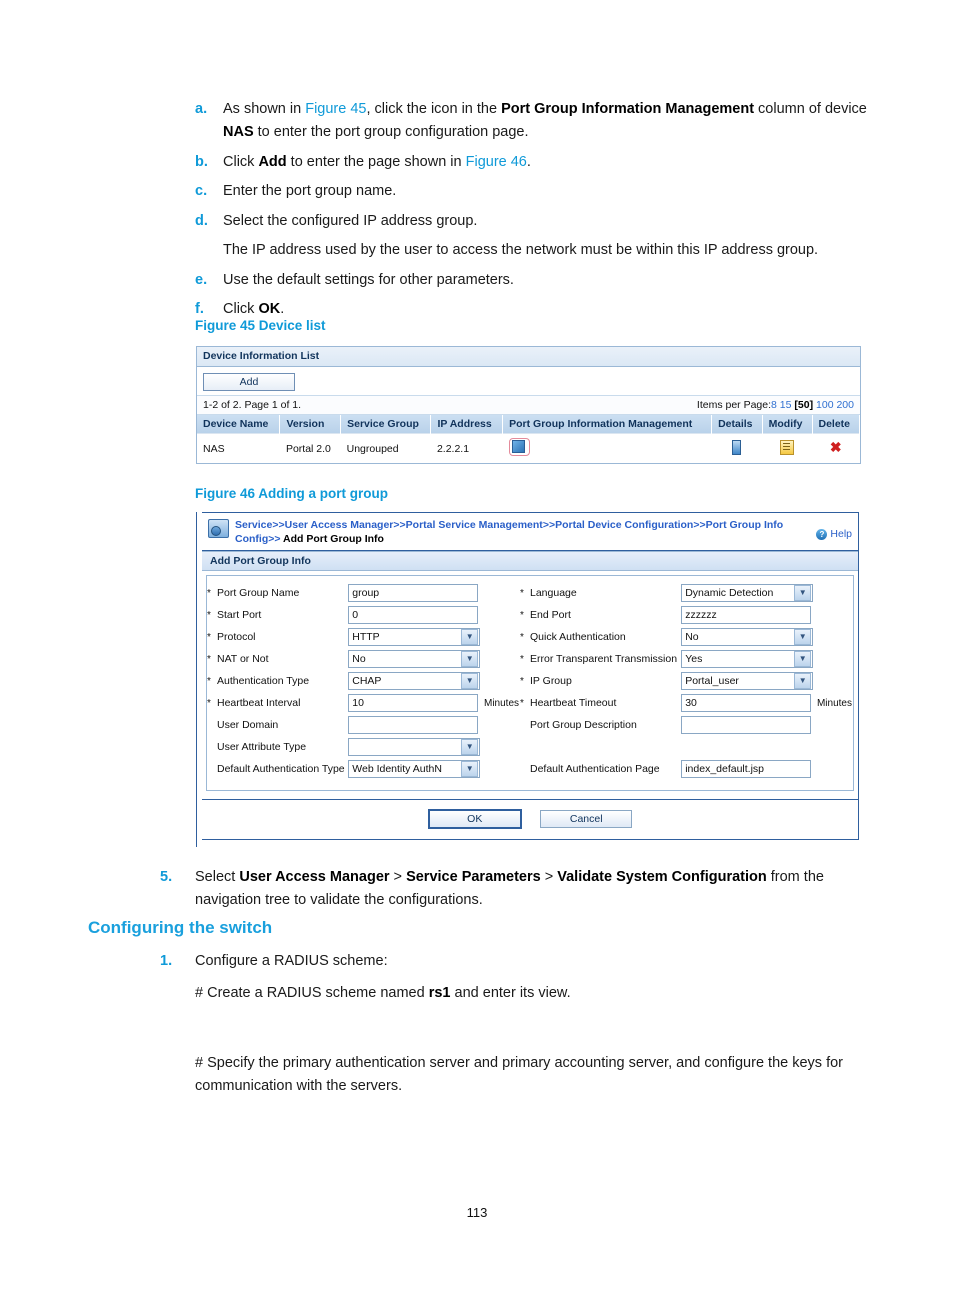 Image resolution: width=954 pixels, height=1296 pixels. What do you see at coordinates (607, 424) in the screenshot?
I see `column-header: Port Group Information Management` at bounding box center [607, 424].